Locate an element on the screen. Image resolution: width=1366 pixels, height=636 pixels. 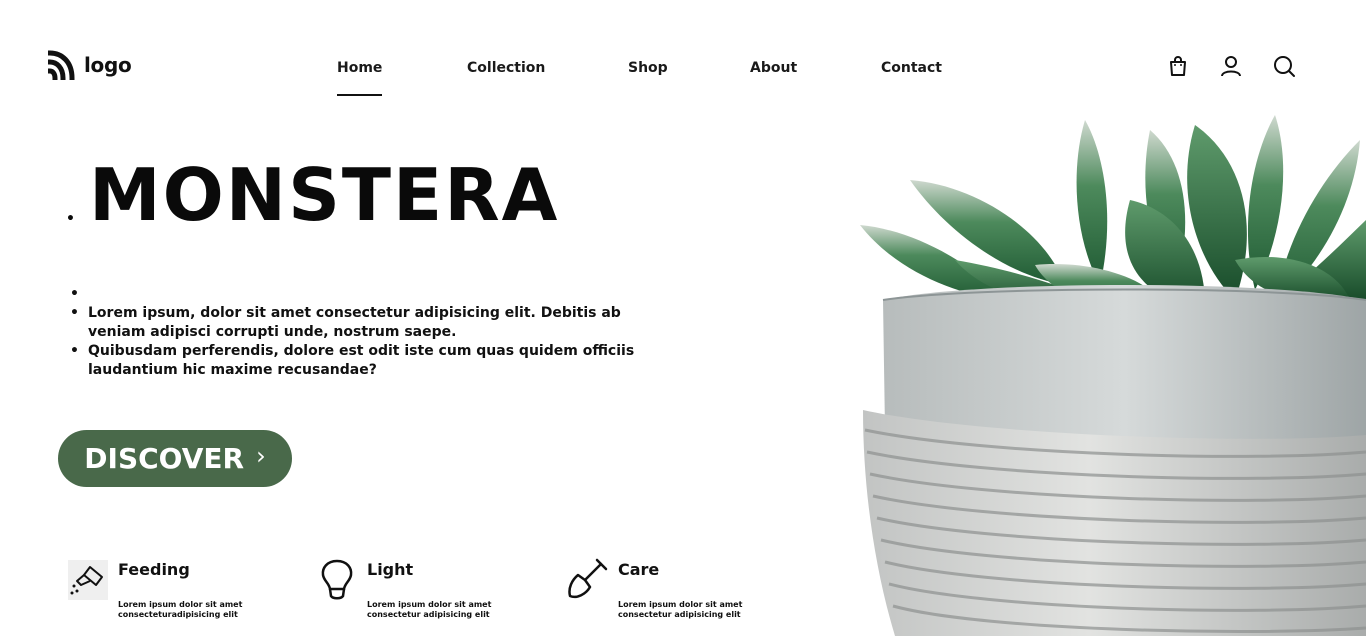
nav-home: Home is located at coordinates (360, 78).